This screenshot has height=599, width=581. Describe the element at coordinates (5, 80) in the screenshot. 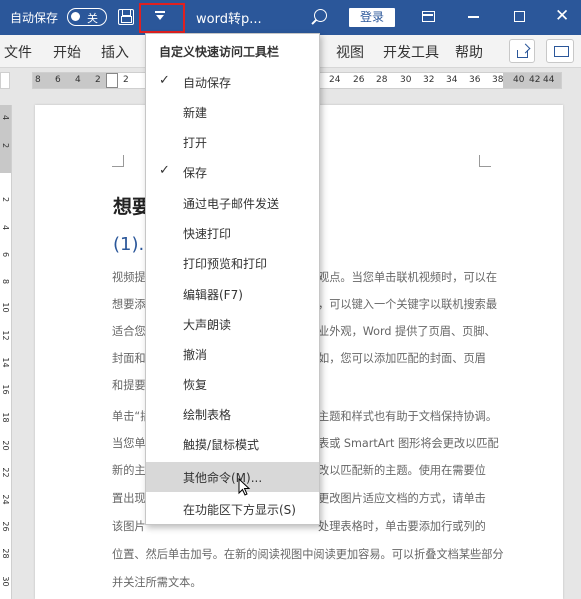

I see `ruler-corner` at that location.